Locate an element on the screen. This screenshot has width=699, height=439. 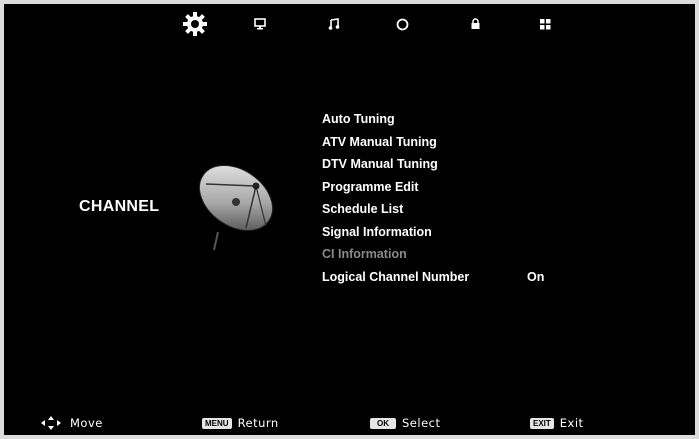
arrows-icon is located at coordinates (51, 423).